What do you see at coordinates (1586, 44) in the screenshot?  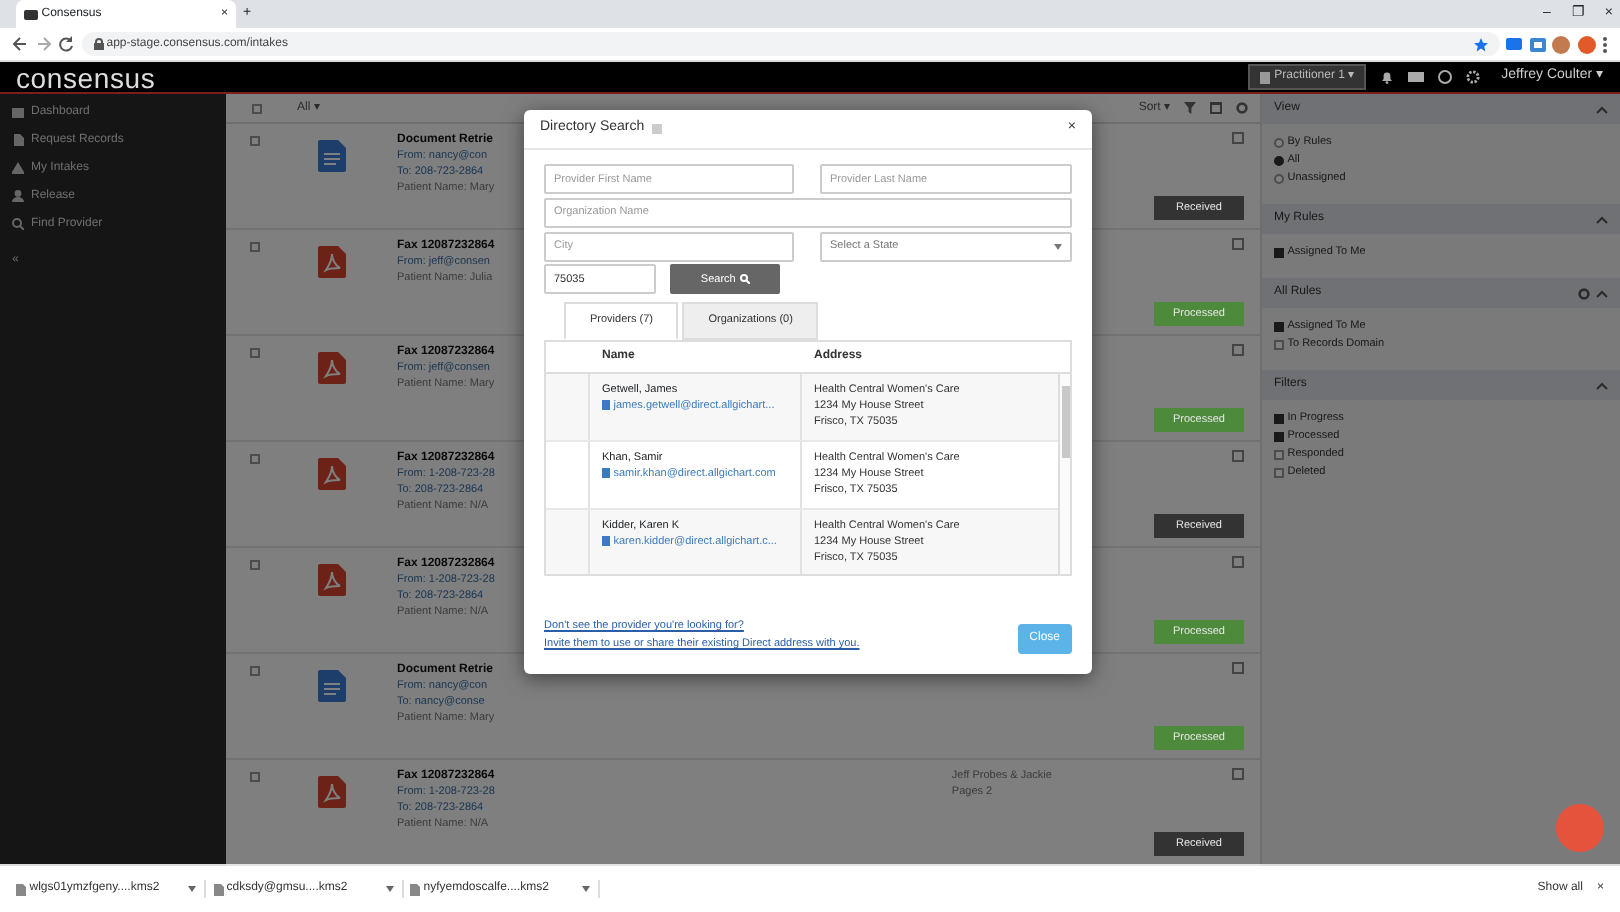 I see `extension-icon` at bounding box center [1586, 44].